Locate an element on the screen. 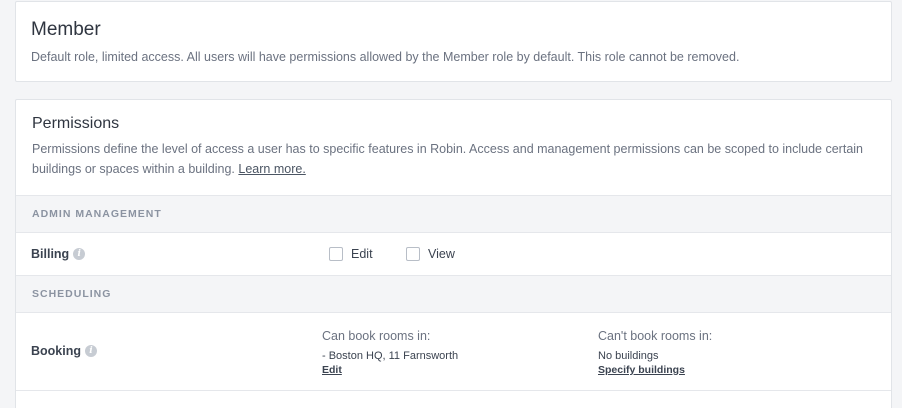 Image resolution: width=902 pixels, height=408 pixels. specify-buildings-link: Specify buildings is located at coordinates (641, 370).